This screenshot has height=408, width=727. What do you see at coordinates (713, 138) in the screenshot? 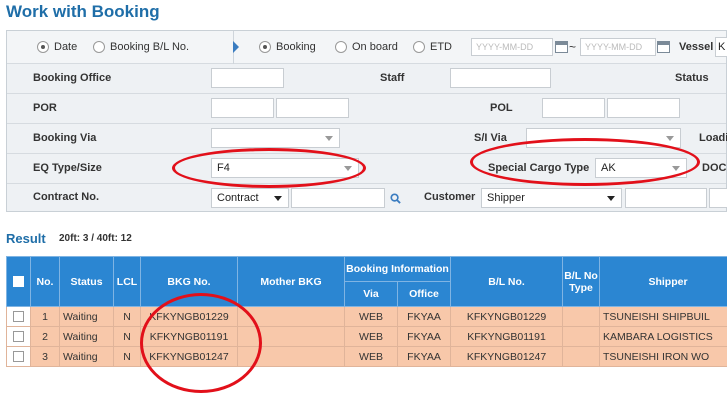
I see `loading-label: Loadi` at bounding box center [713, 138].